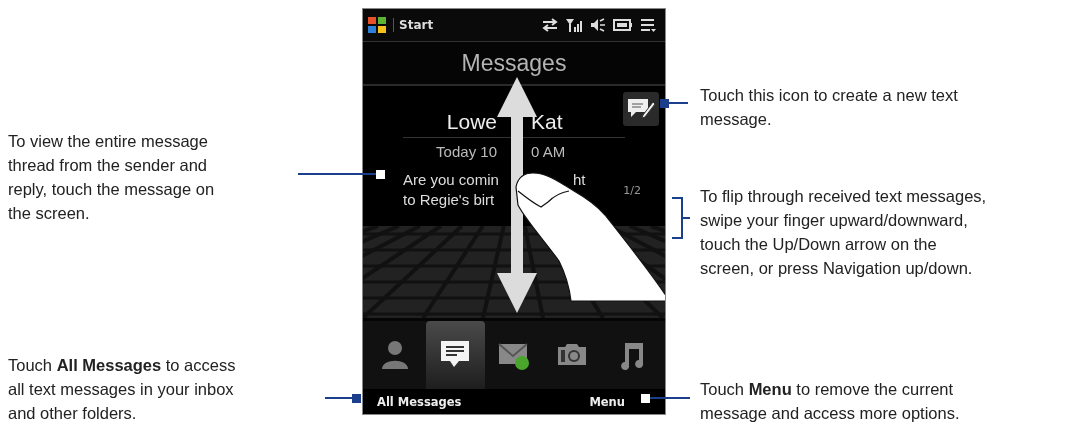  What do you see at coordinates (830, 401) in the screenshot?
I see `callout-text: Touch Menu to remove the current message and access more options.` at bounding box center [830, 401].